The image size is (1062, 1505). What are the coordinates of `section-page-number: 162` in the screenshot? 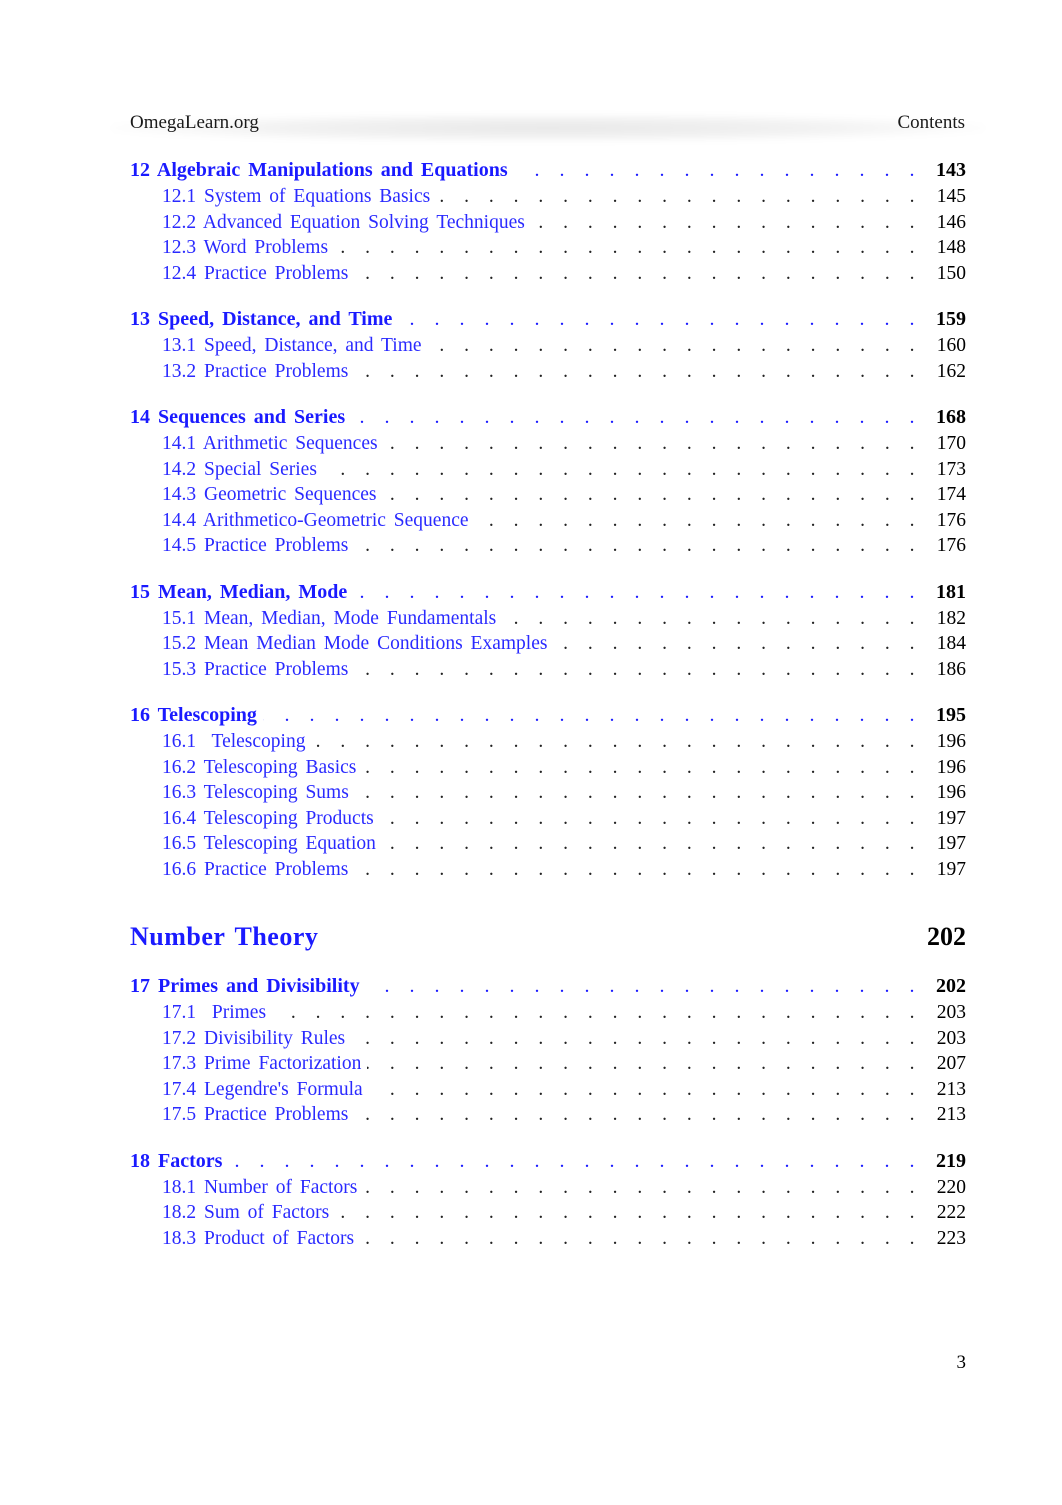 It's located at (951, 371).